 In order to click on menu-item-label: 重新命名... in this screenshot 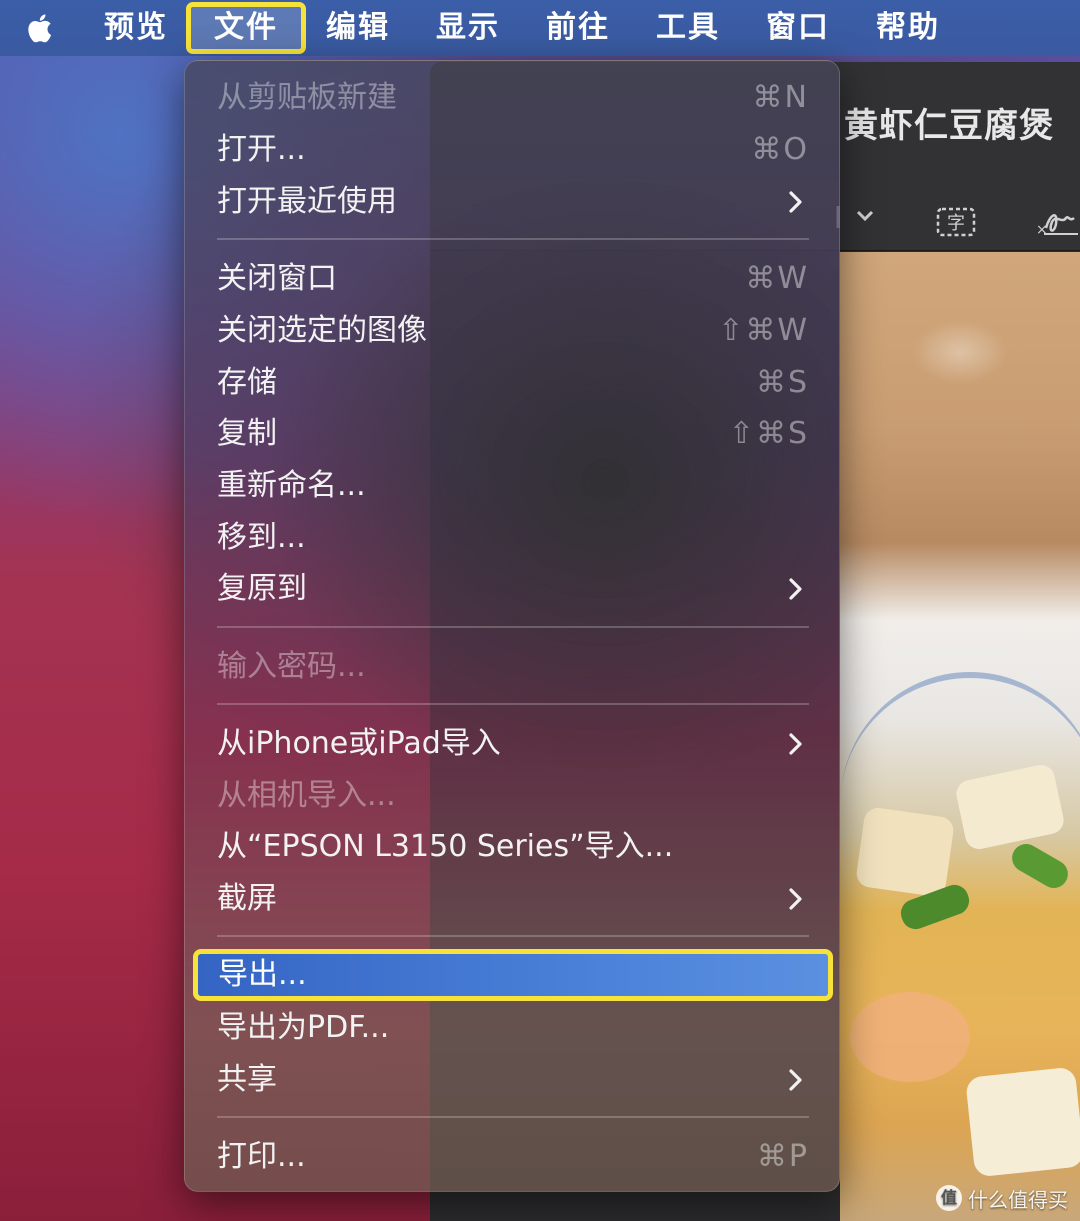, I will do `click(291, 485)`.